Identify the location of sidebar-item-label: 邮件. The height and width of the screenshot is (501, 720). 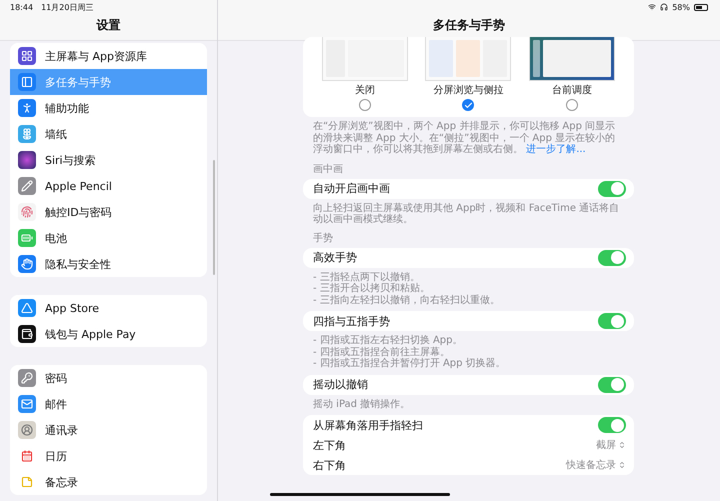
(56, 404).